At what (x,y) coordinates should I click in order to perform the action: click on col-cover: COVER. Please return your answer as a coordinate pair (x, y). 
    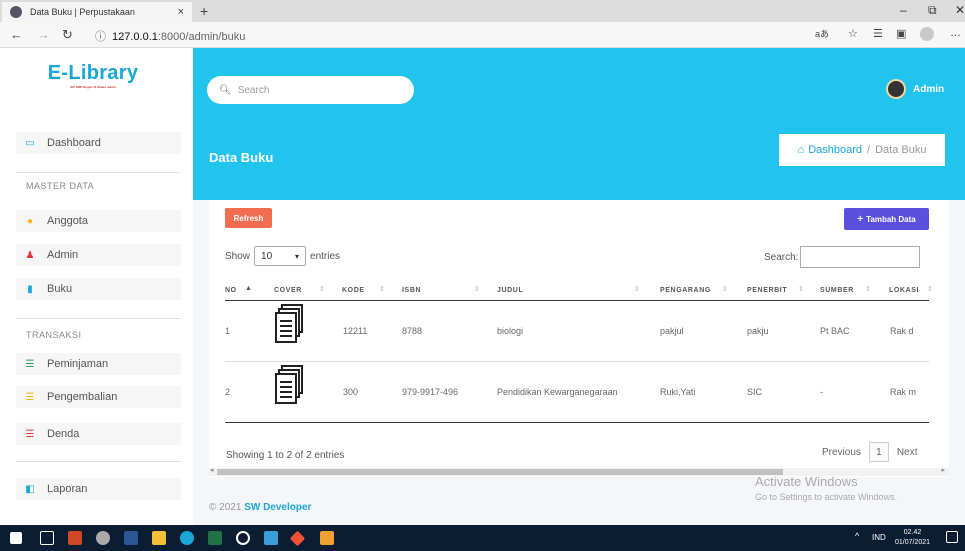
    Looking at the image, I should click on (288, 290).